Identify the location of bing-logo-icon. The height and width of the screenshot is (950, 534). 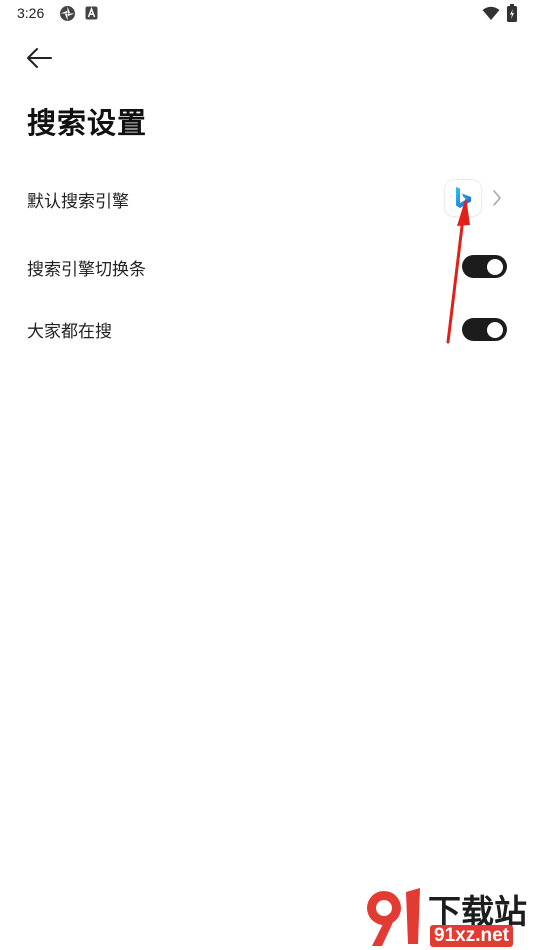
(463, 198).